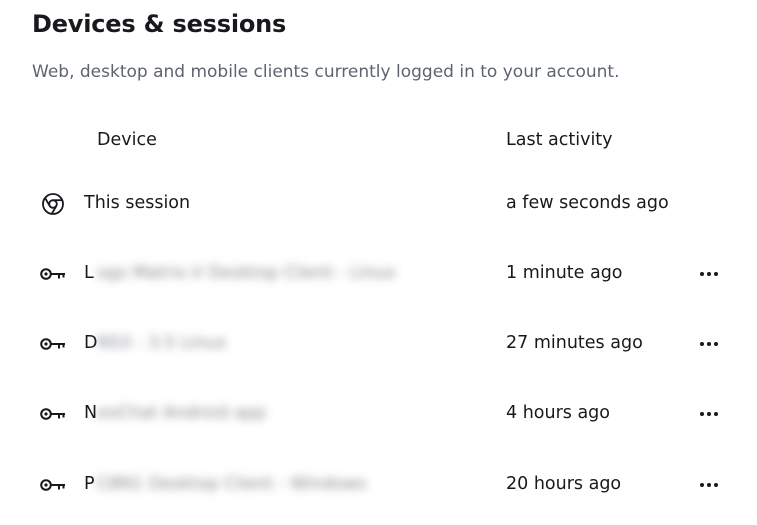 The width and height of the screenshot is (757, 525). I want to click on session-name-initial: N, so click(91, 413).